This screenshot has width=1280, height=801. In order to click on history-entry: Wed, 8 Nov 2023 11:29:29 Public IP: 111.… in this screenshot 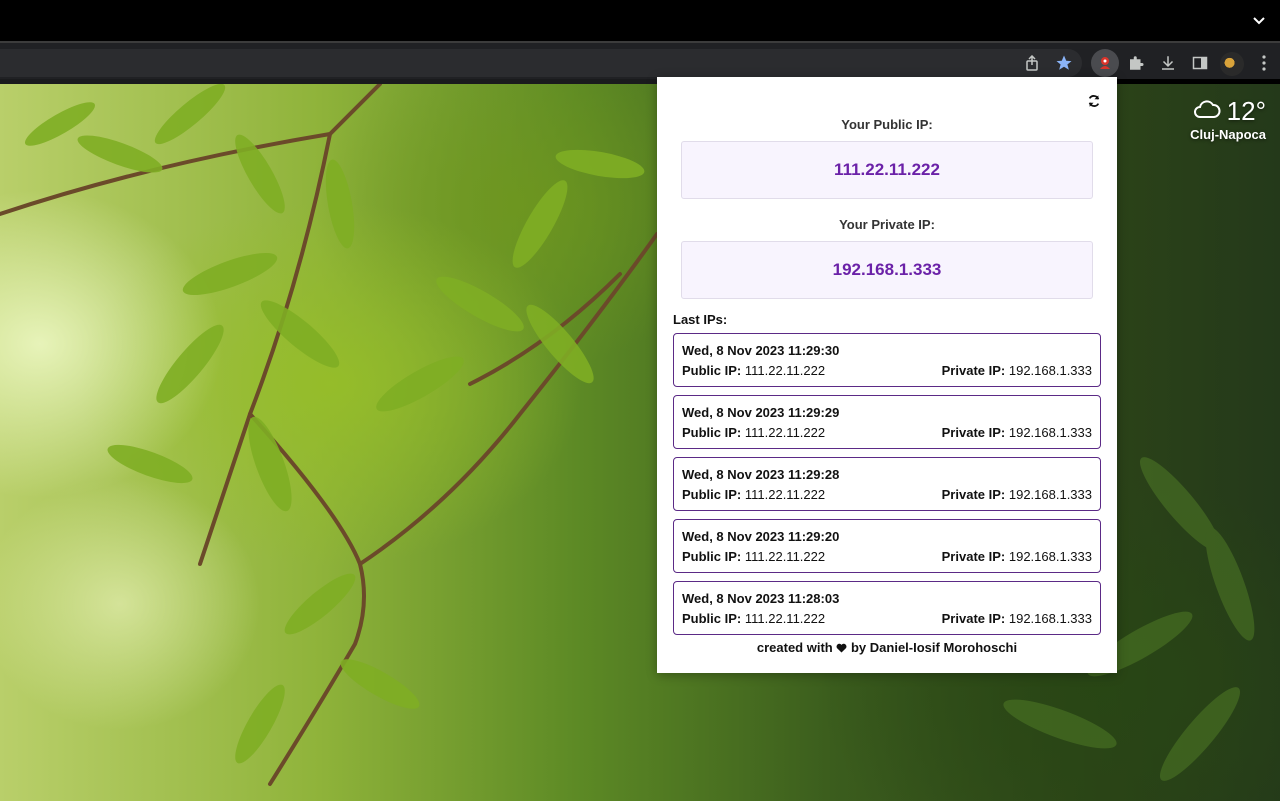, I will do `click(887, 422)`.